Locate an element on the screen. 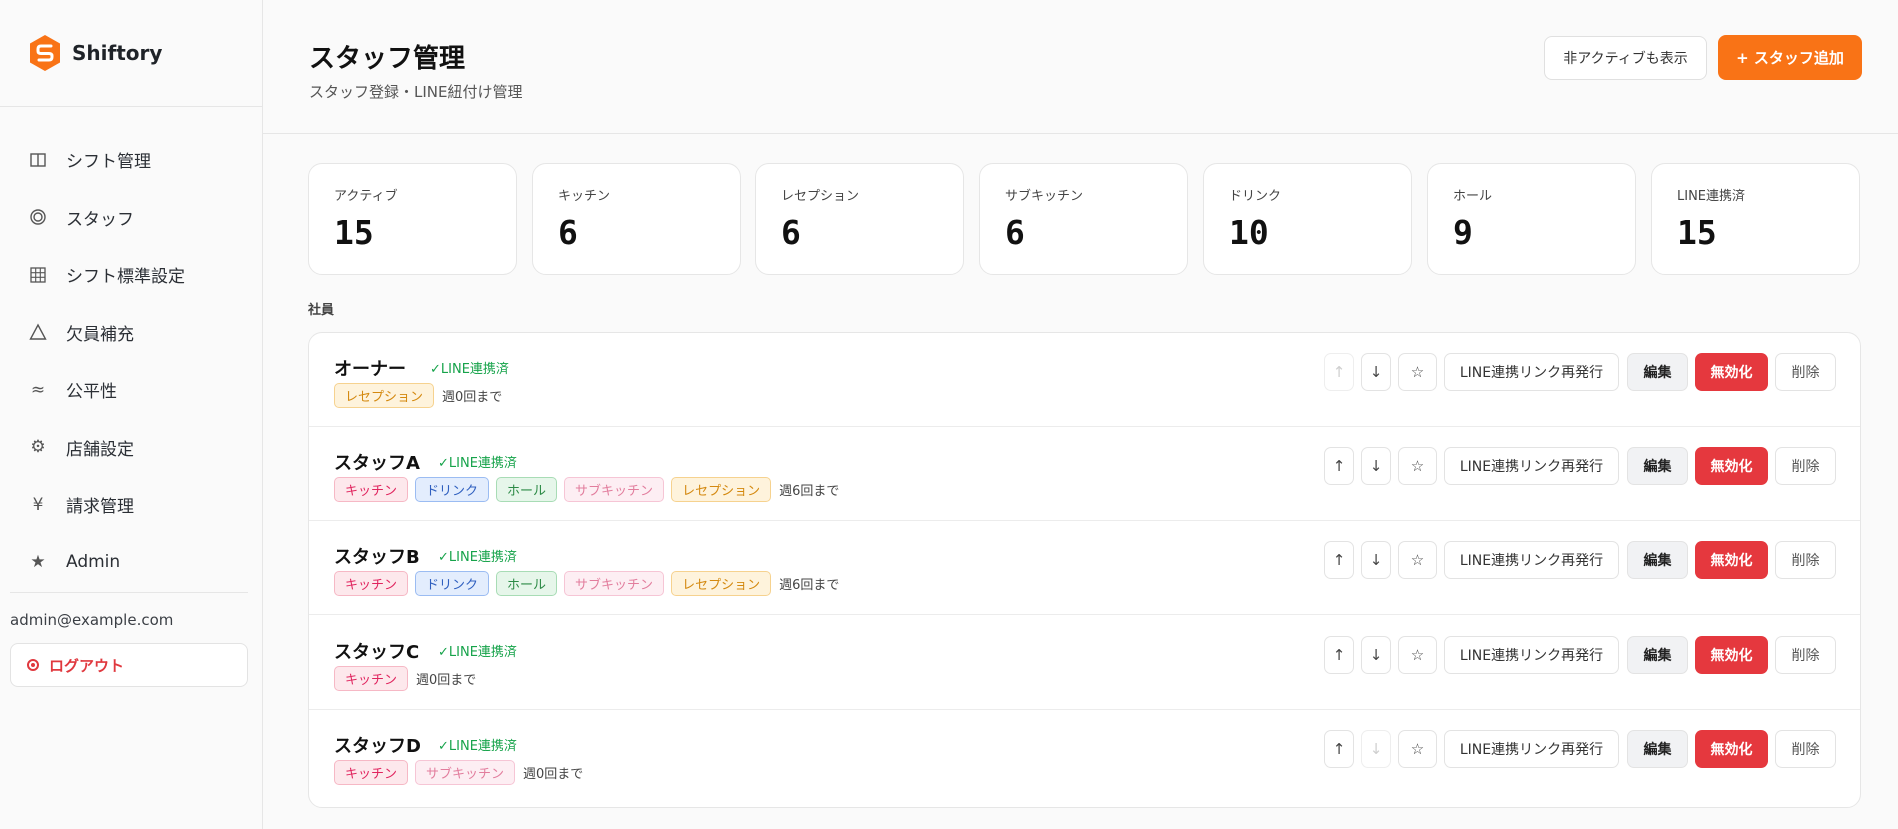 Image resolution: width=1898 pixels, height=829 pixels. logout-icon is located at coordinates (33, 665).